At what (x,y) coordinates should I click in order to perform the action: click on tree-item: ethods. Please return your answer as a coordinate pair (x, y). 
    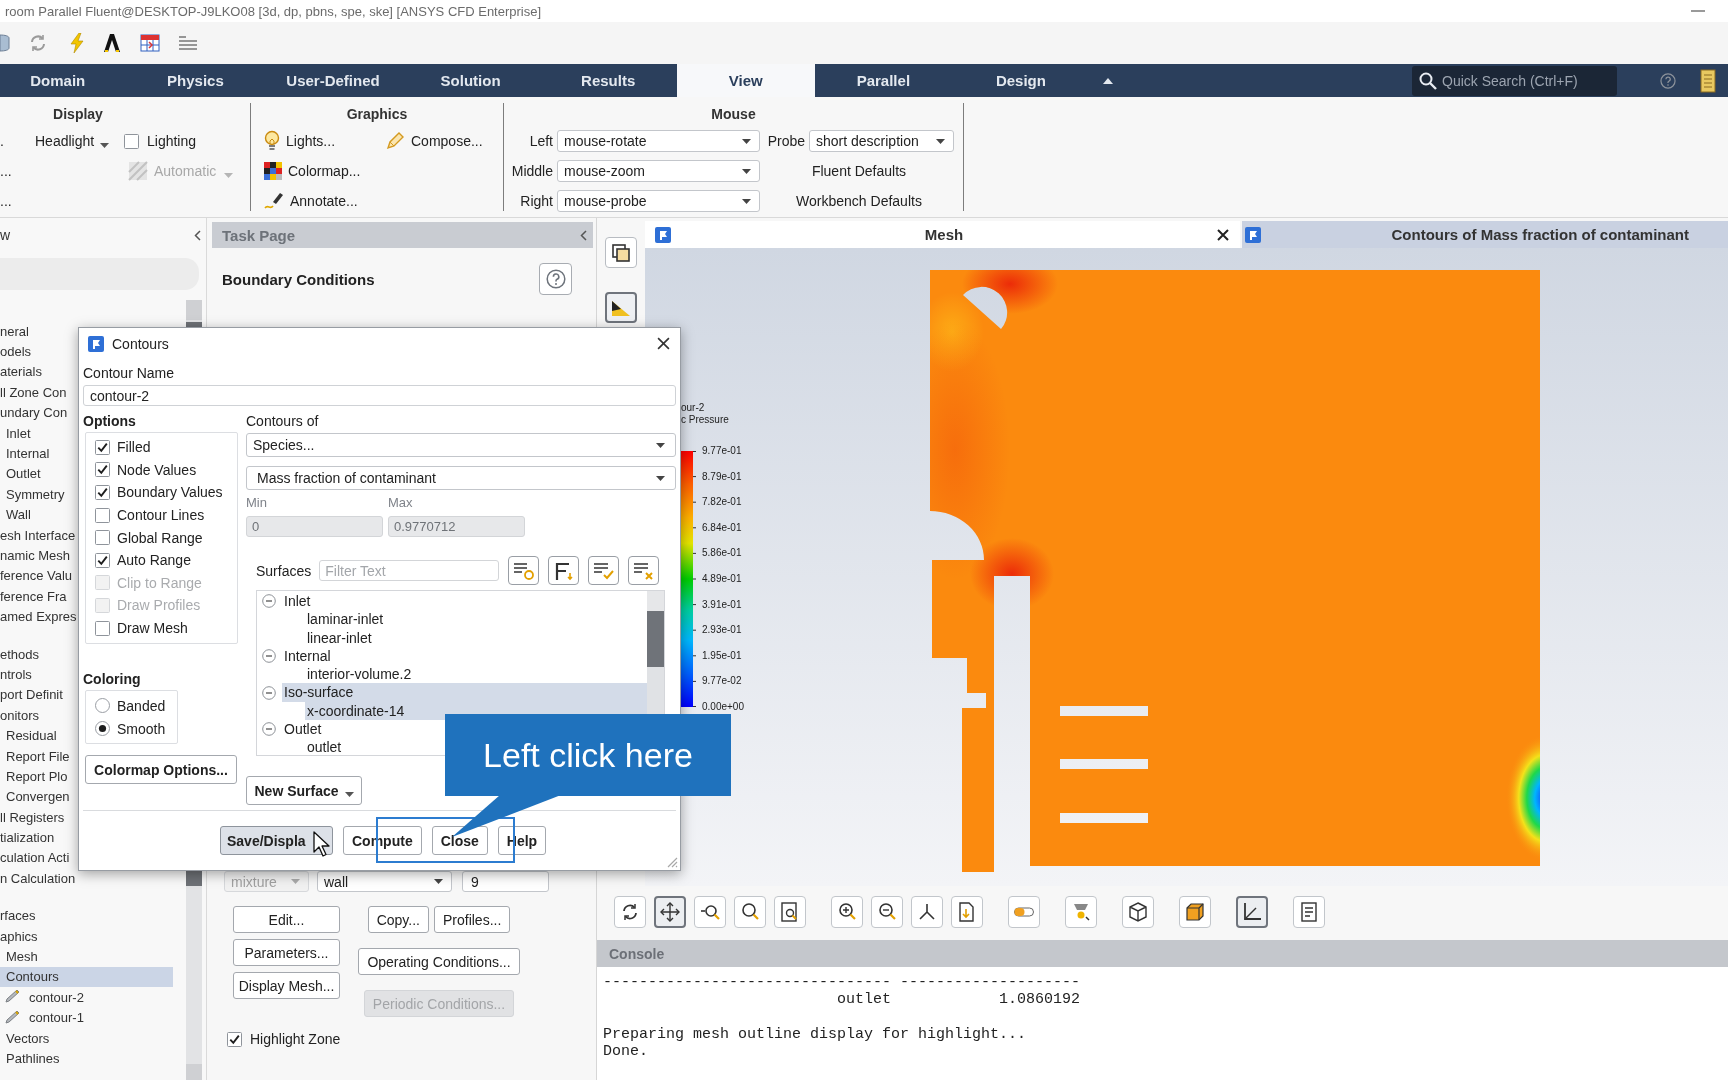
    Looking at the image, I should click on (20, 654).